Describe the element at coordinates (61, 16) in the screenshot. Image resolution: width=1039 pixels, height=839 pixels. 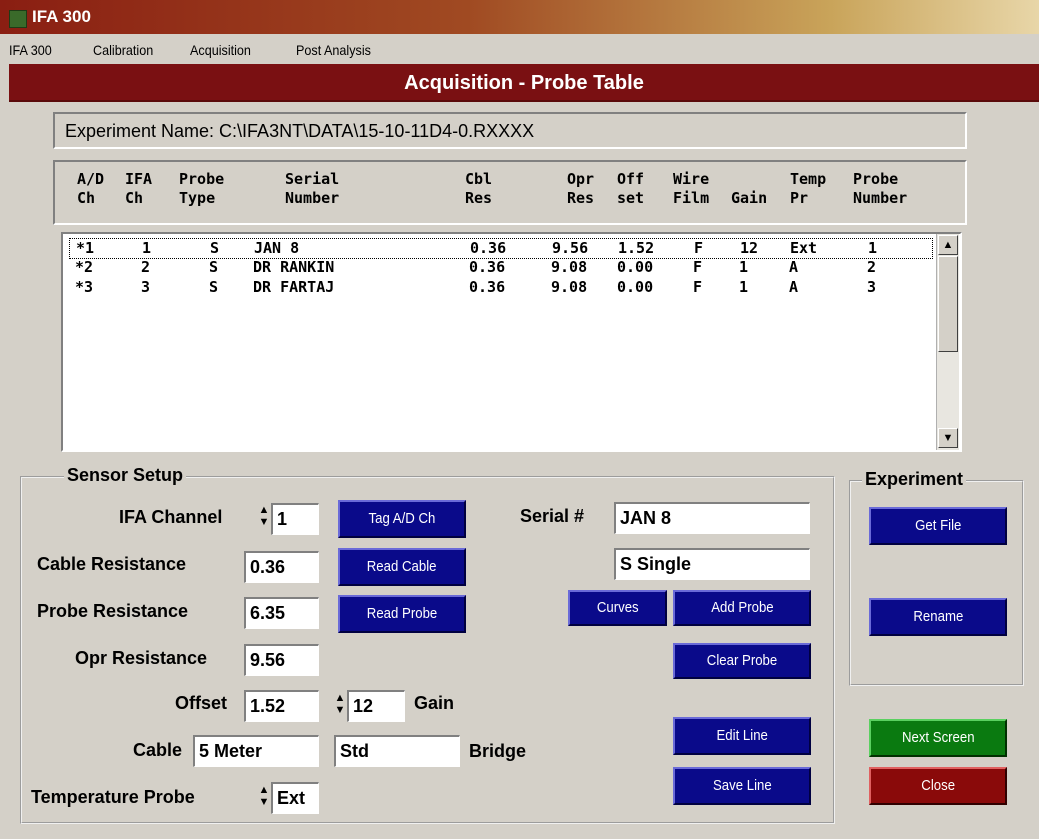
I see `window-title: IFA 300` at that location.